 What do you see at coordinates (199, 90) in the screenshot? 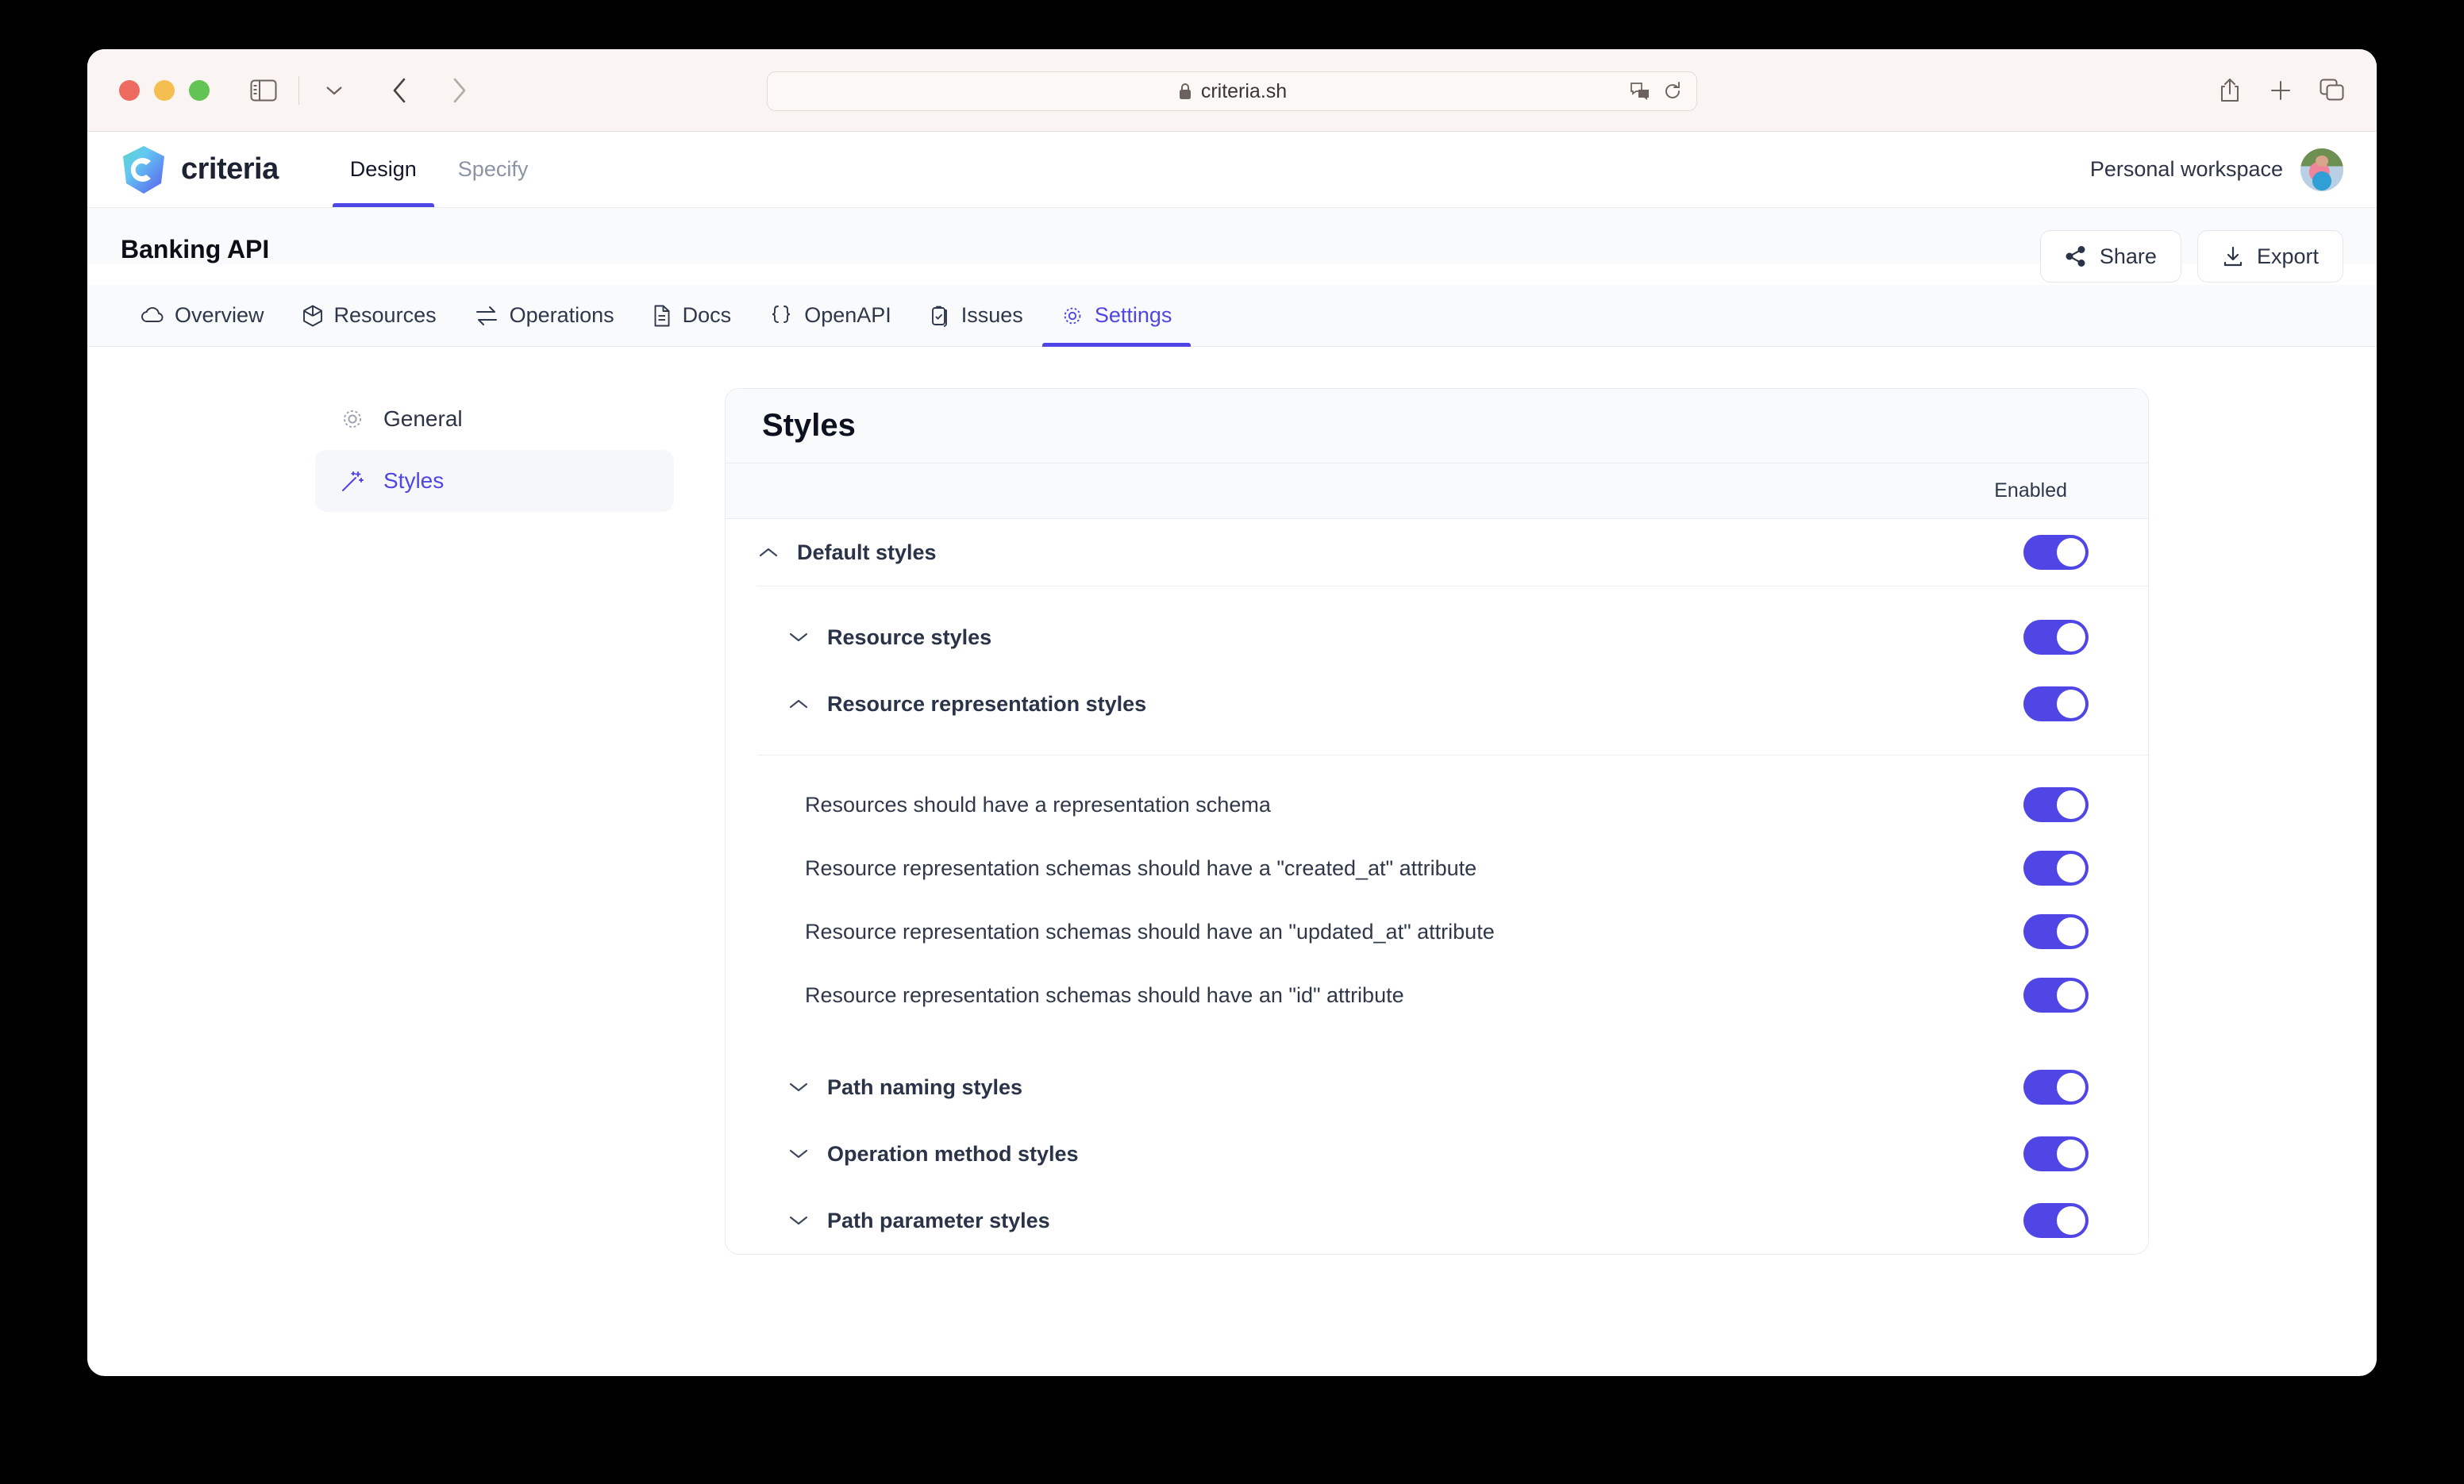
I see `maximize-window-button` at bounding box center [199, 90].